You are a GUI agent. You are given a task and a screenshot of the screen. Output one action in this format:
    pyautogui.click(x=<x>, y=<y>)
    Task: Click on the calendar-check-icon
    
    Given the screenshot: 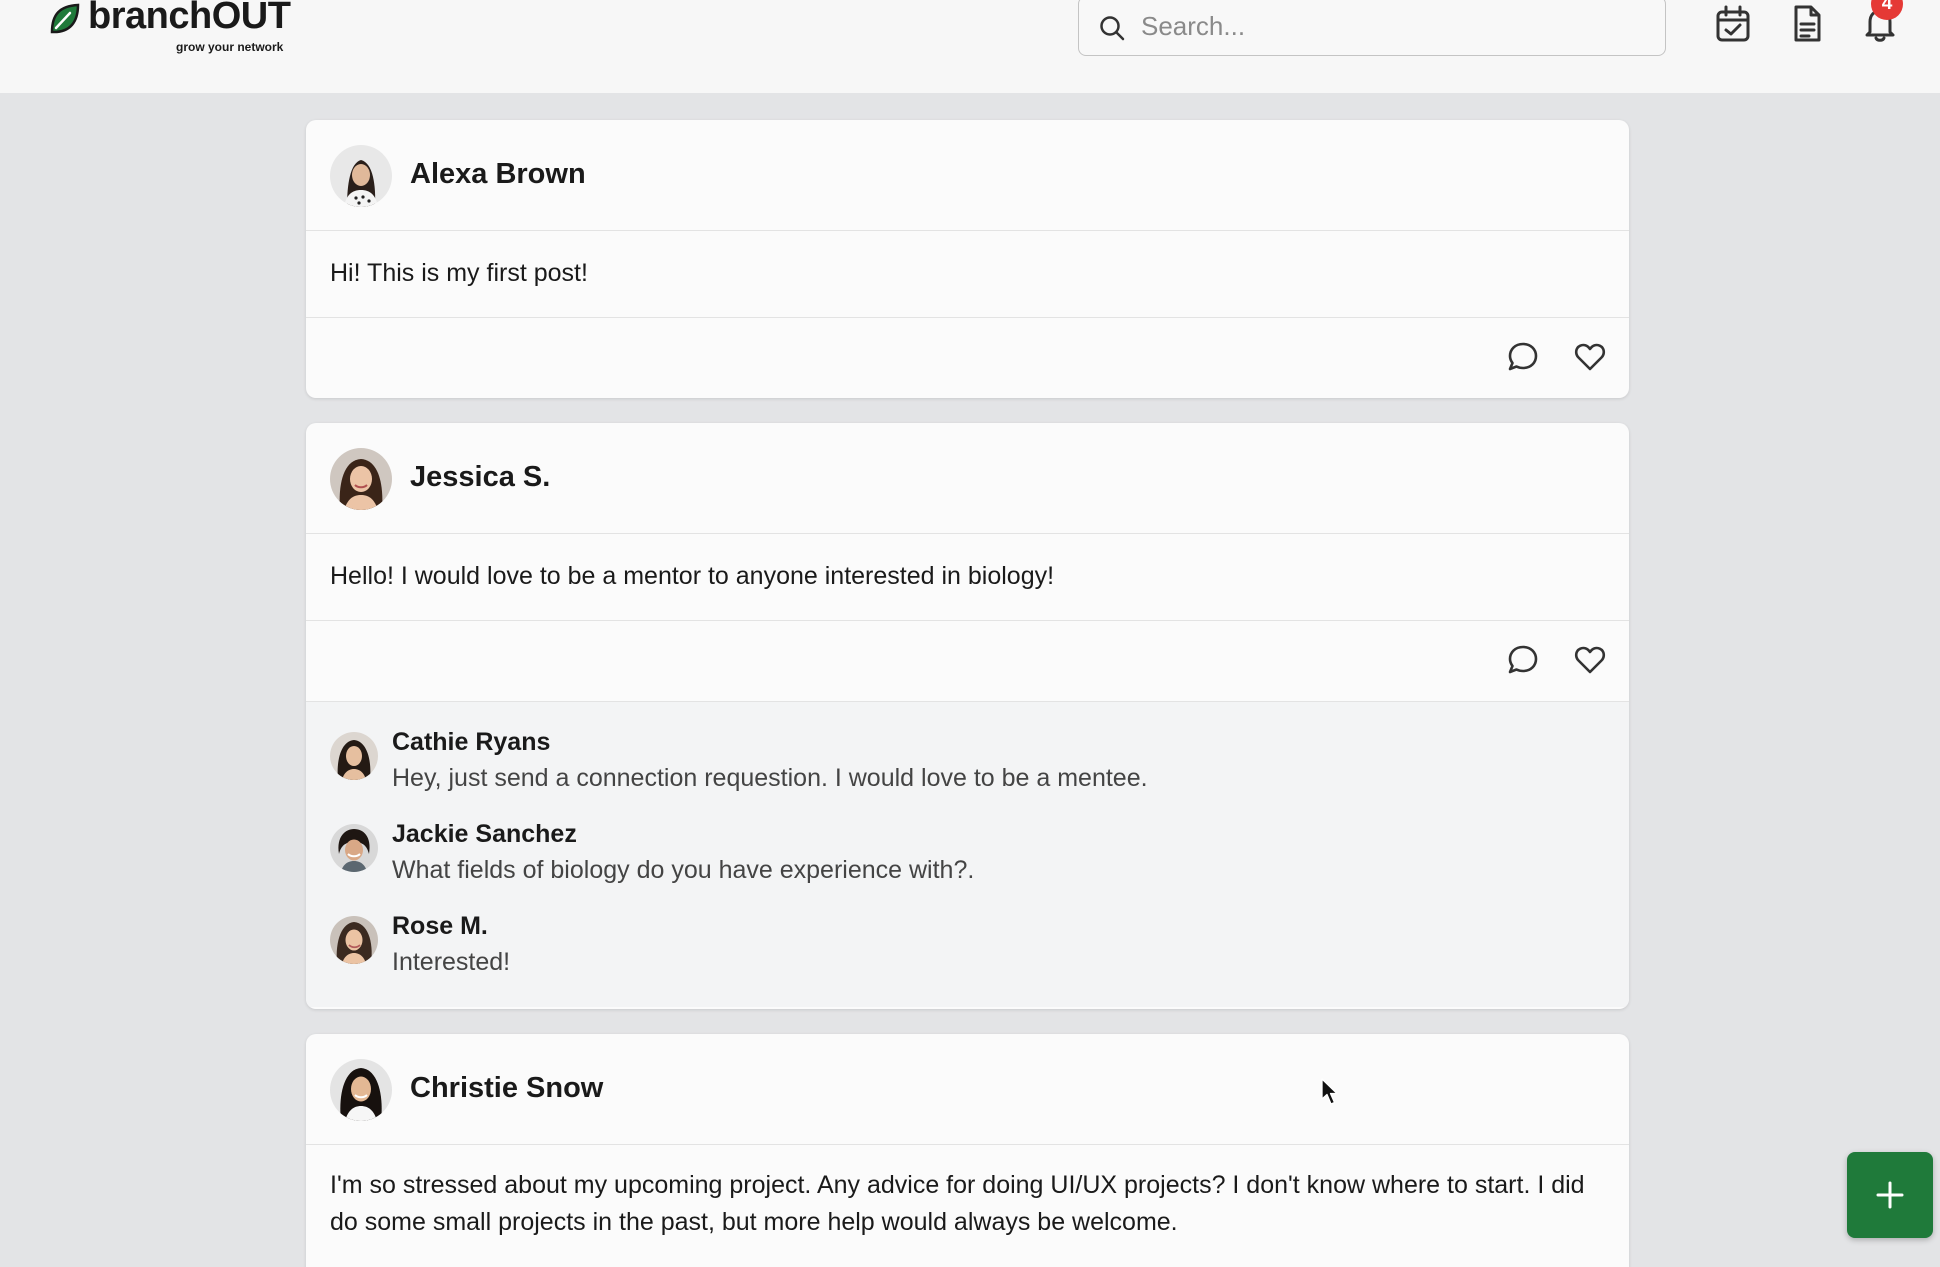 What is the action you would take?
    pyautogui.click(x=1733, y=24)
    